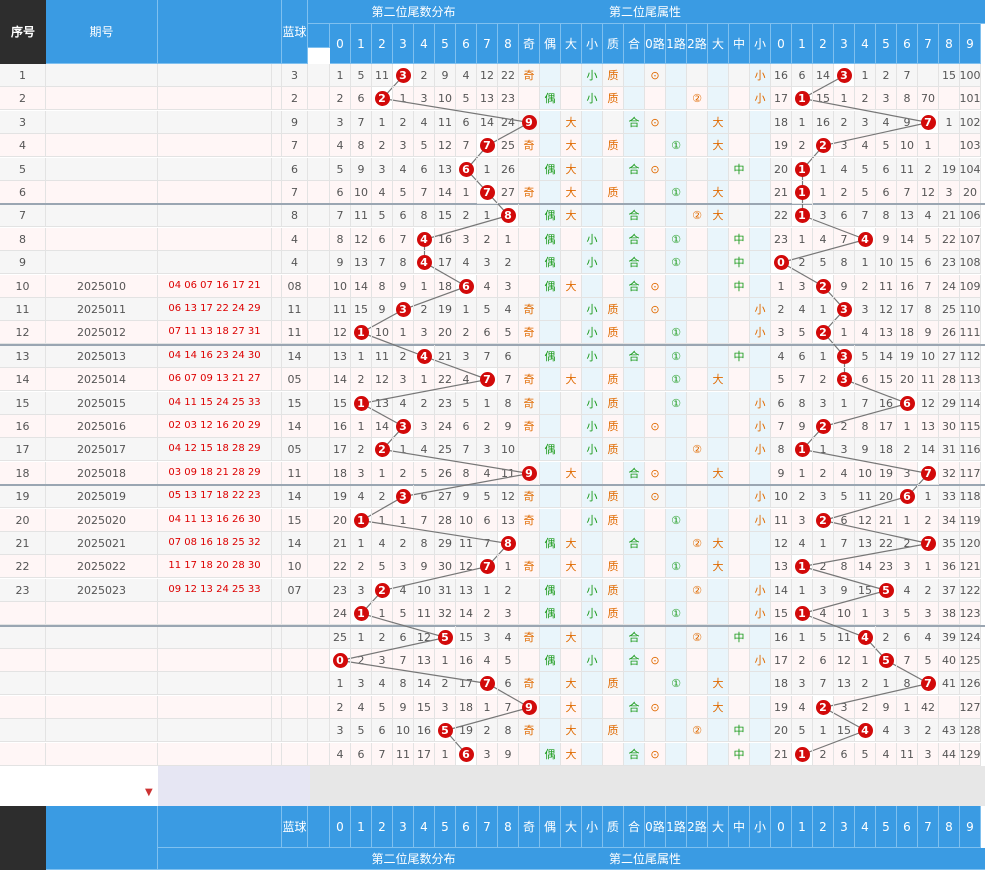 This screenshot has width=985, height=870. Describe the element at coordinates (550, 683) in the screenshot. I see `attr-even` at that location.